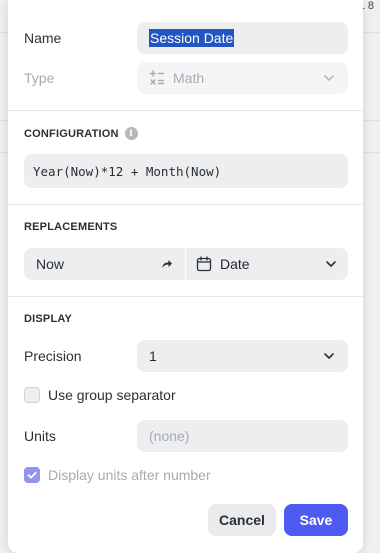  I want to click on units-after-row: Display units after number, so click(186, 475).